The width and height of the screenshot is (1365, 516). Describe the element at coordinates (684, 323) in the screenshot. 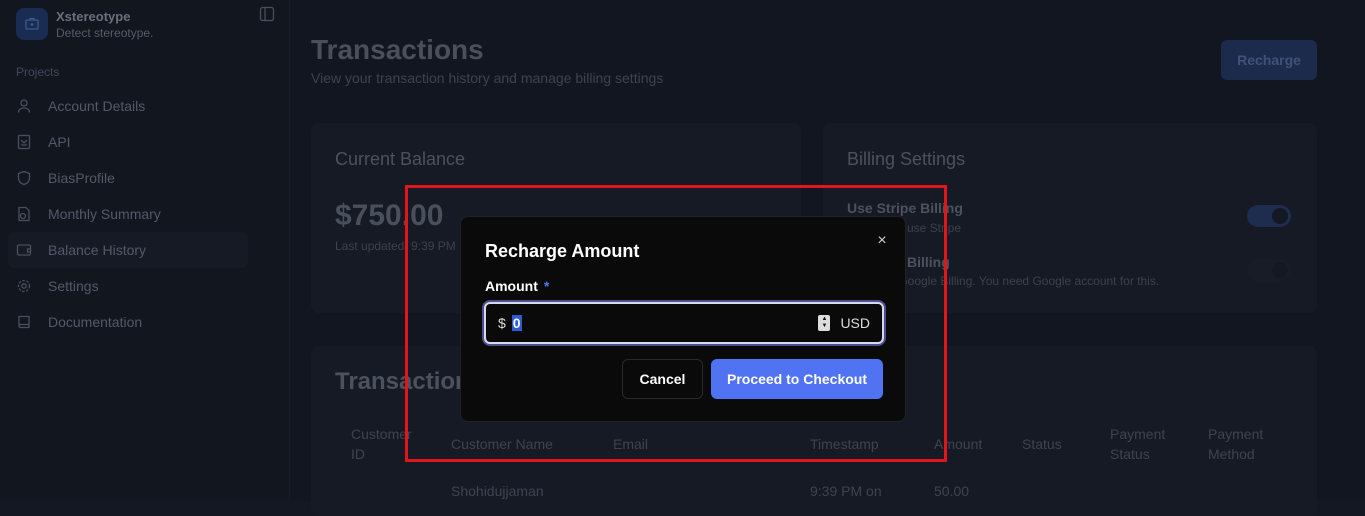

I see `amount-input: $ 0 ▲▼ USD` at that location.